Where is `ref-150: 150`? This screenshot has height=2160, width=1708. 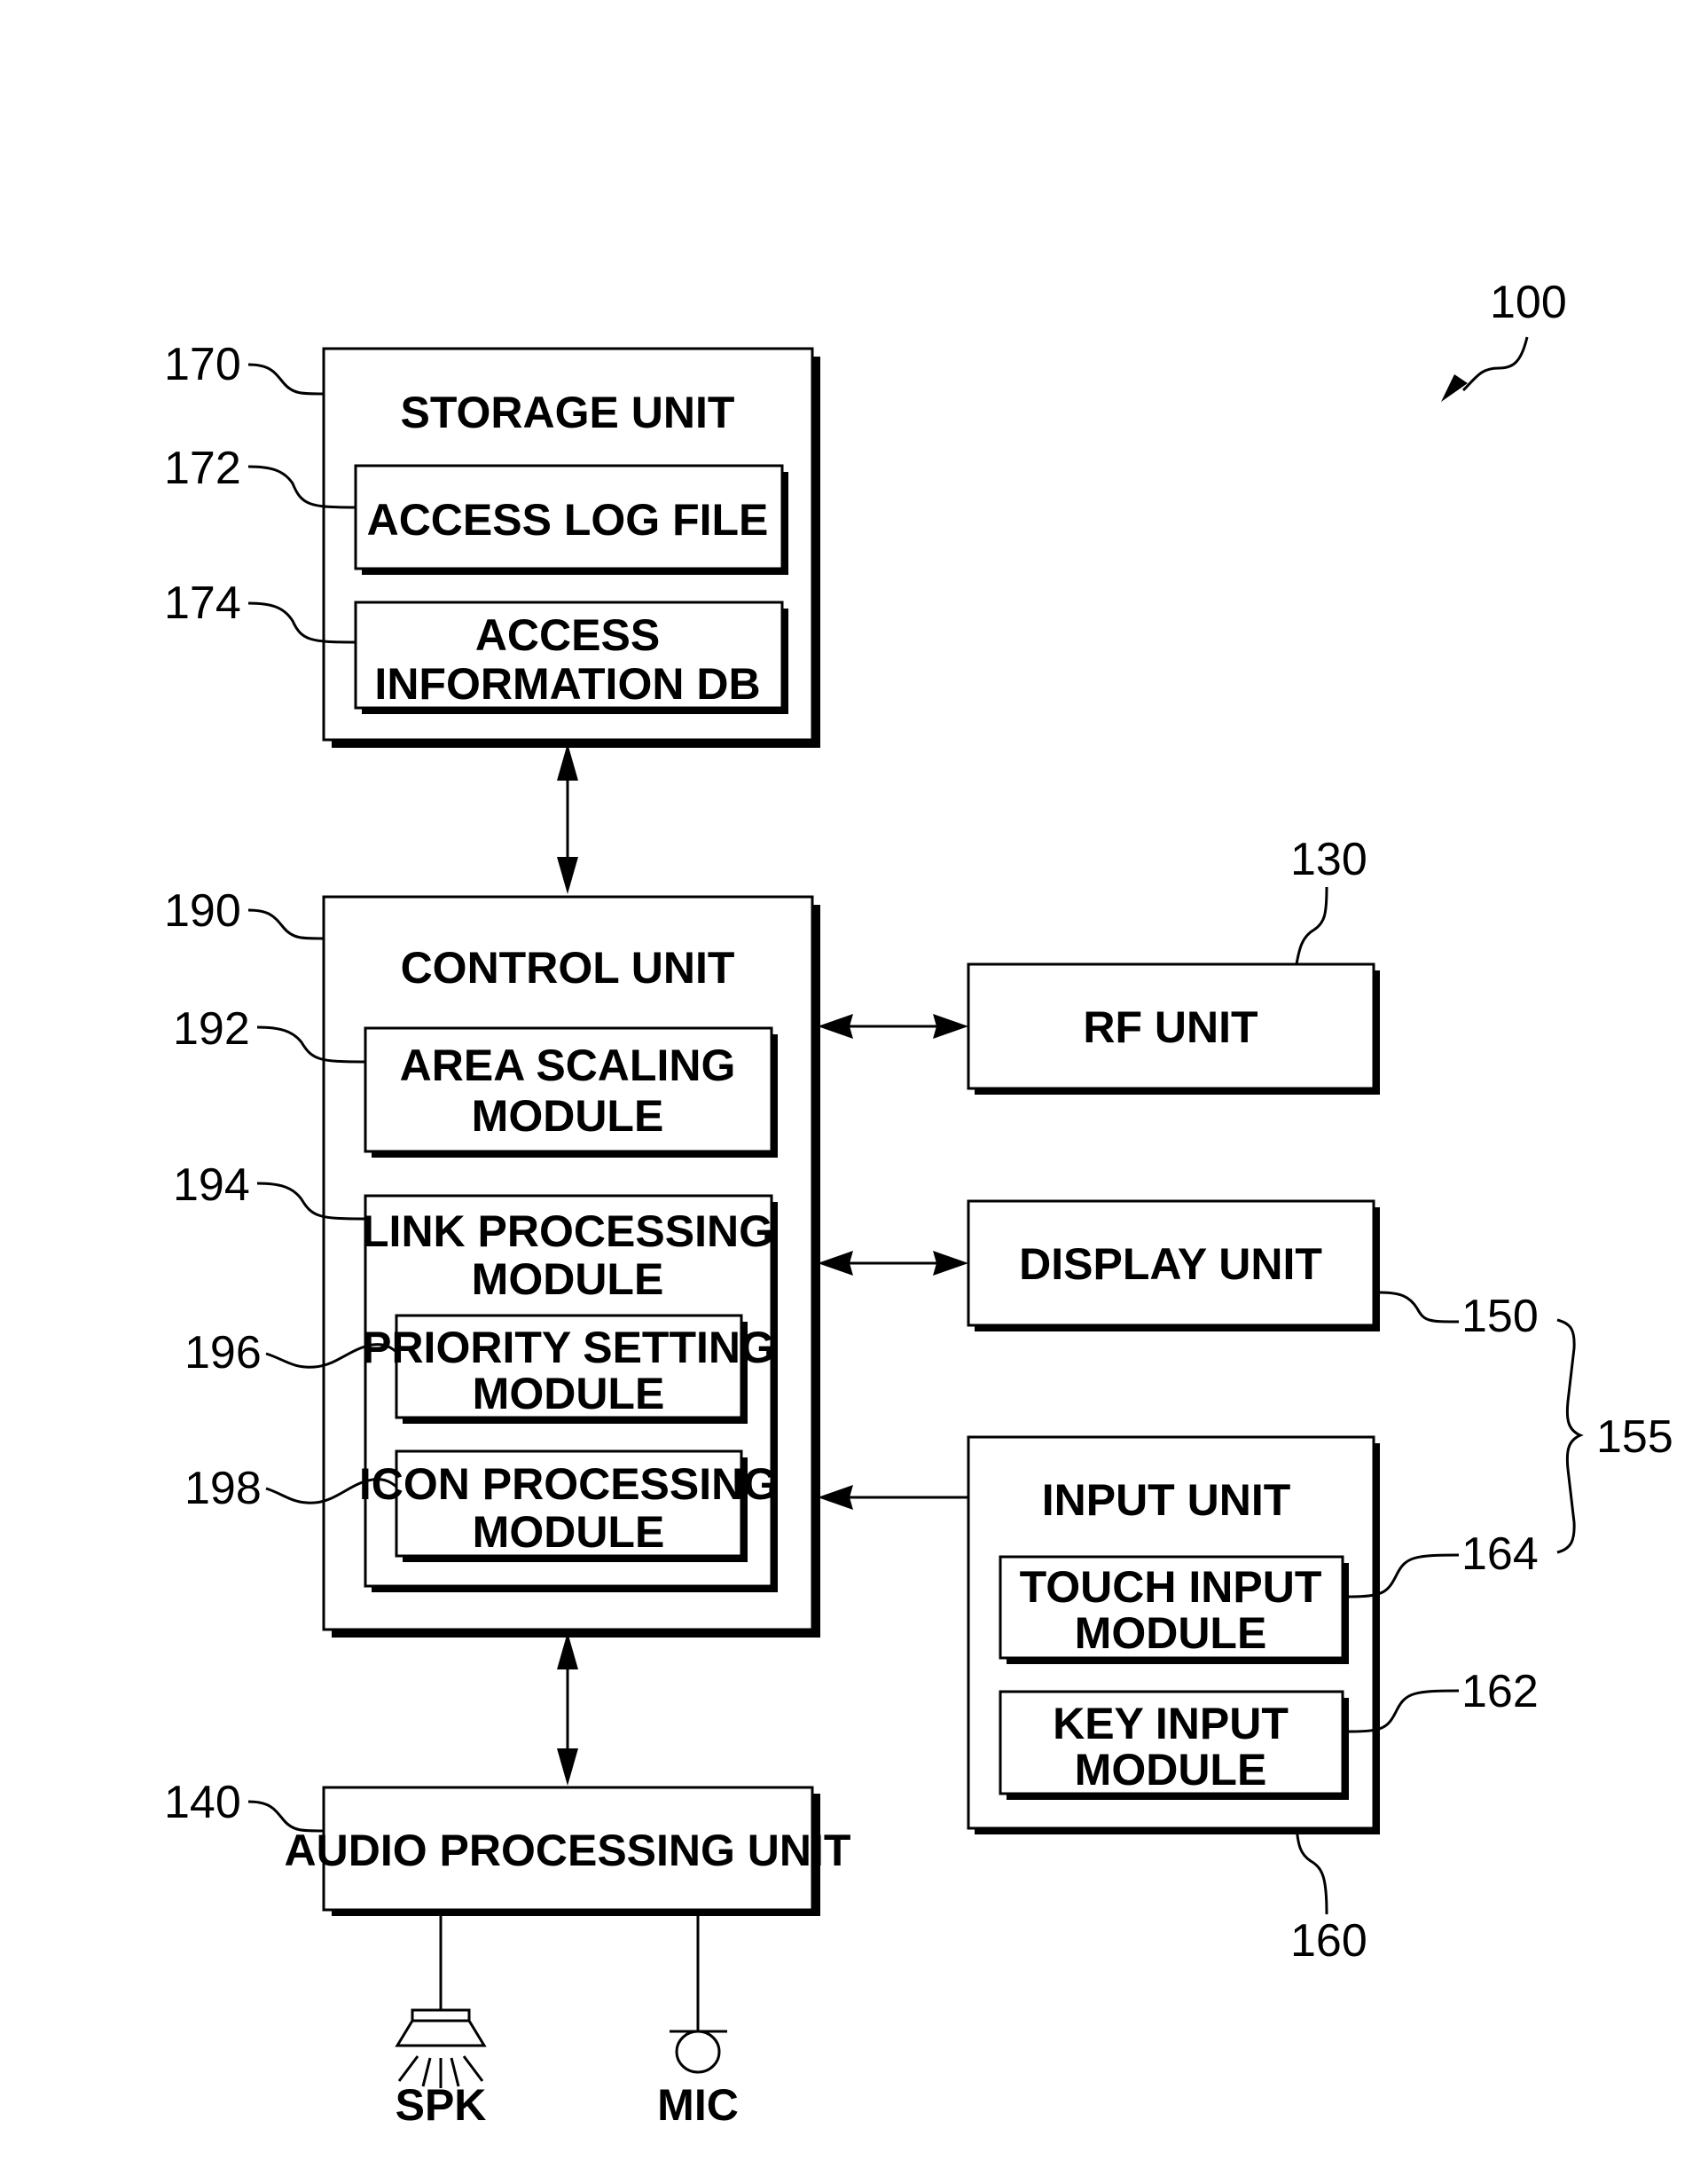
ref-150: 150 is located at coordinates (1500, 1316).